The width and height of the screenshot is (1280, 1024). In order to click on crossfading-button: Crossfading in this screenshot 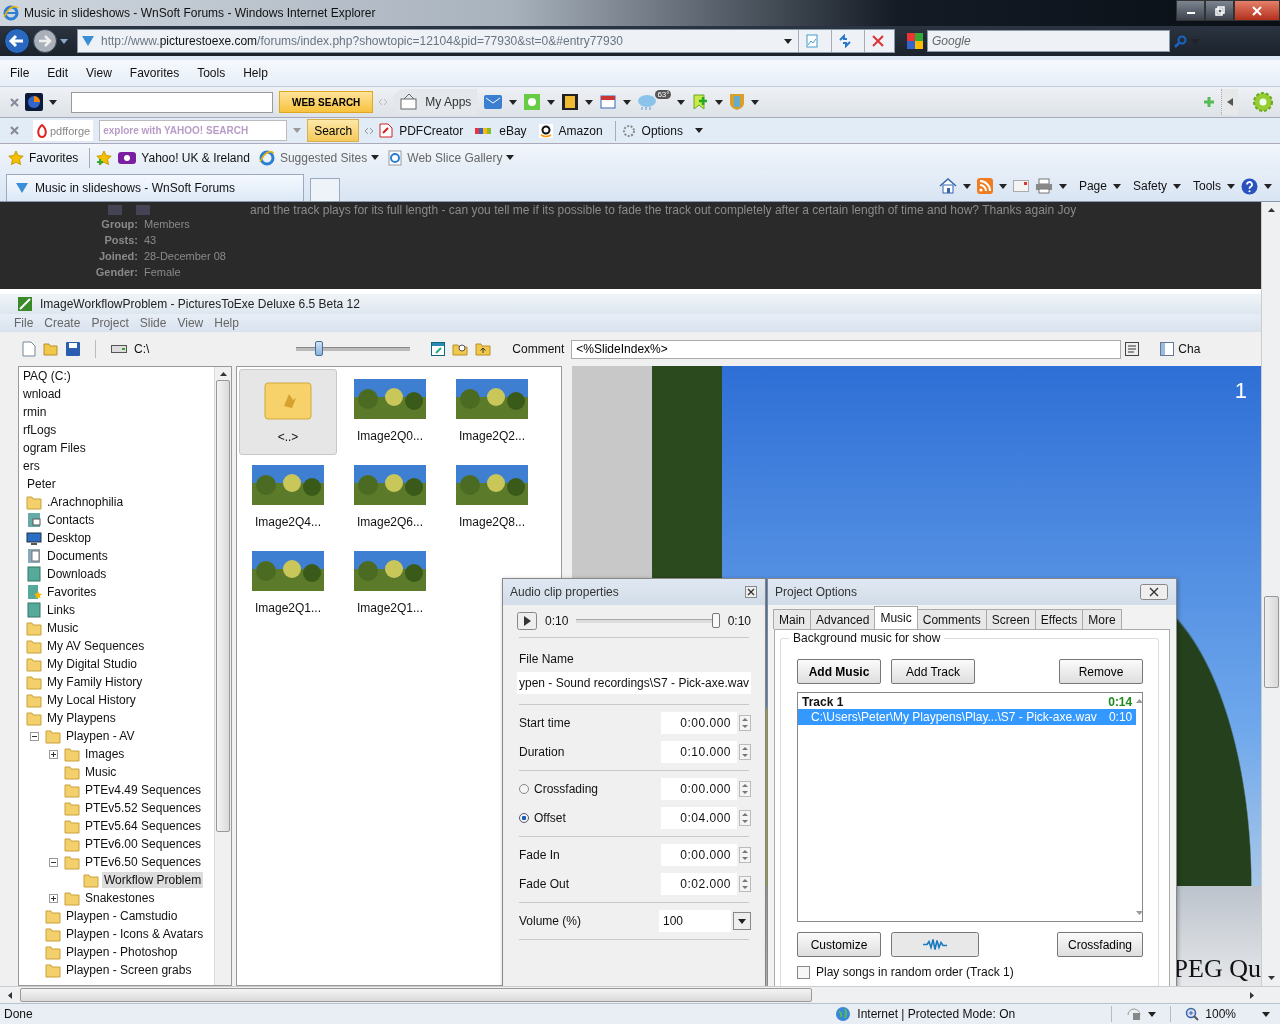, I will do `click(1099, 944)`.